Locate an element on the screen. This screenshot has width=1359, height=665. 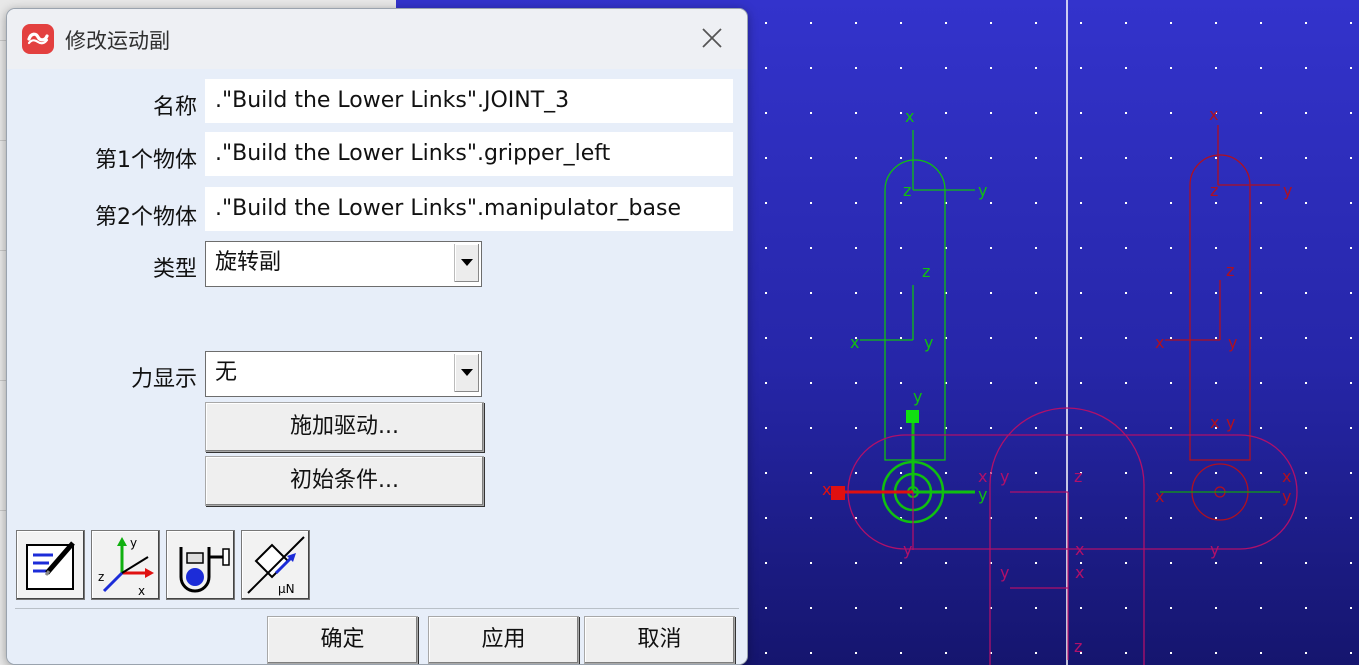
coordinate-axes-button: y x z is located at coordinates (125, 565).